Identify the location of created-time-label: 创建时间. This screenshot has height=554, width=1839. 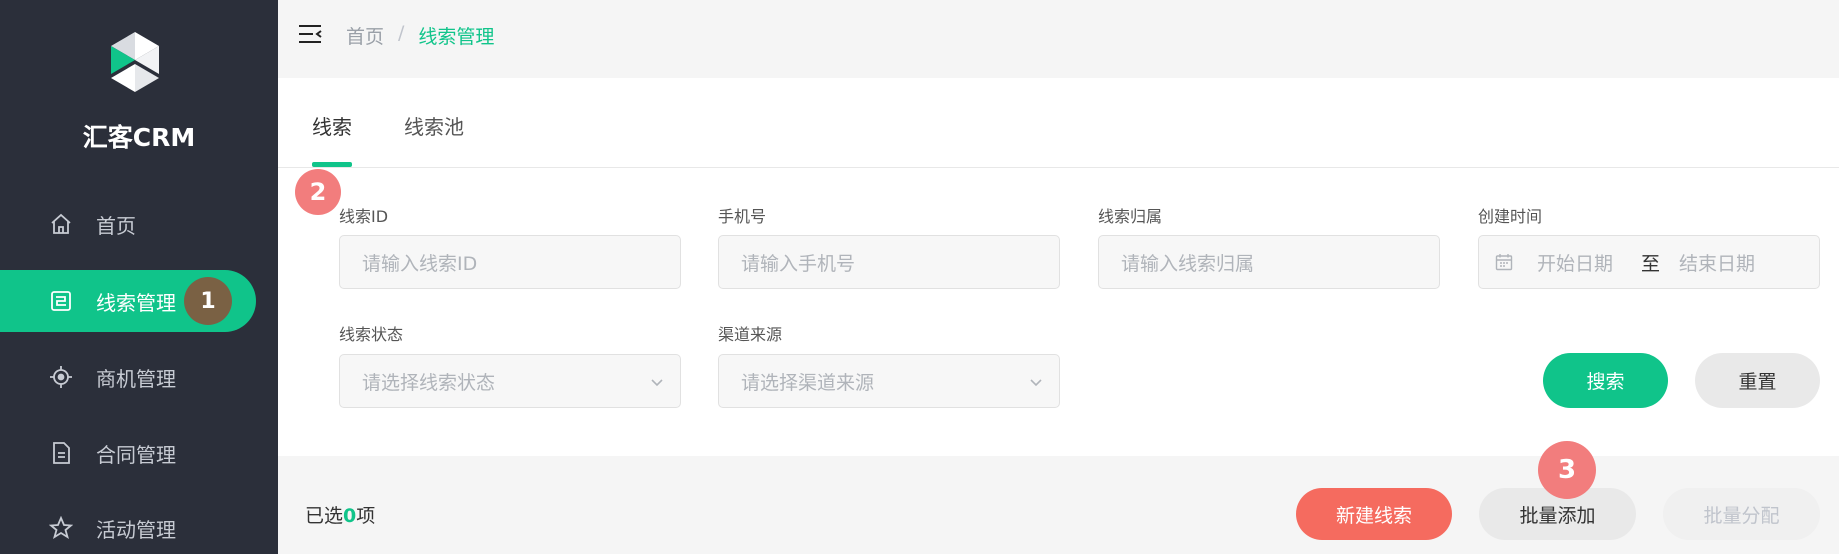
(1510, 216).